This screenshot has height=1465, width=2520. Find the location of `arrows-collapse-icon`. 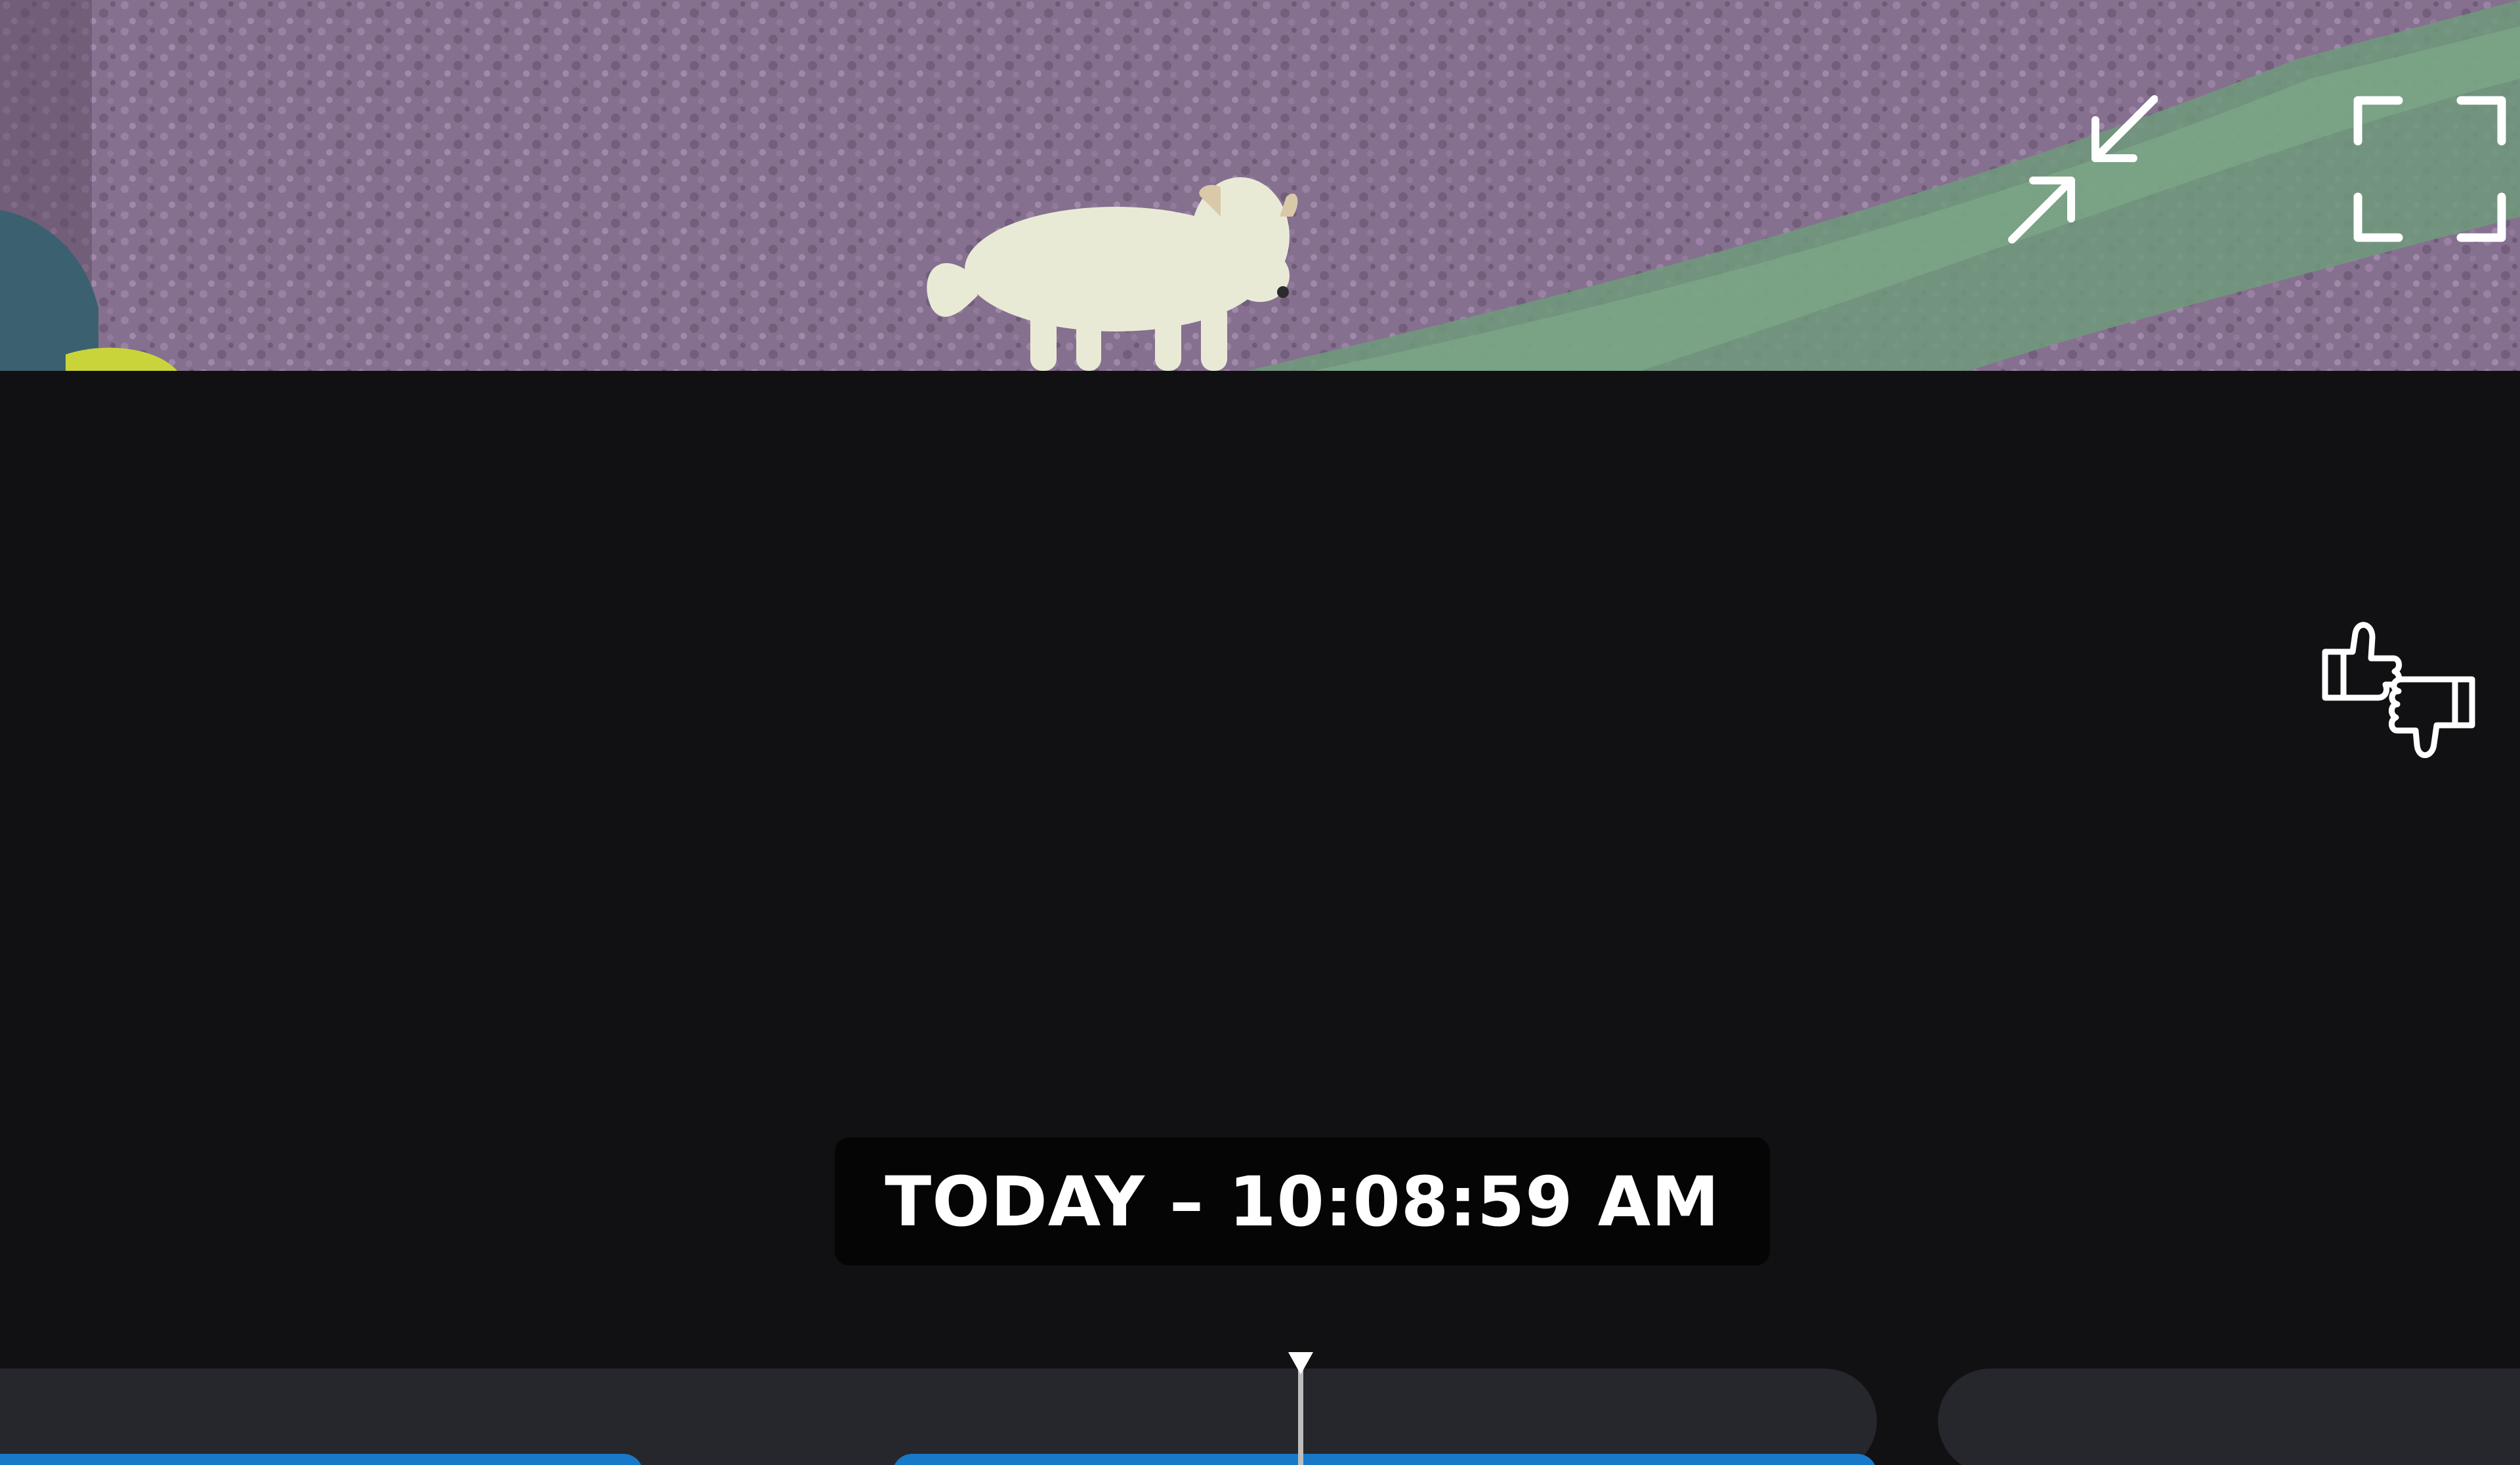

arrows-collapse-icon is located at coordinates (2083, 169).